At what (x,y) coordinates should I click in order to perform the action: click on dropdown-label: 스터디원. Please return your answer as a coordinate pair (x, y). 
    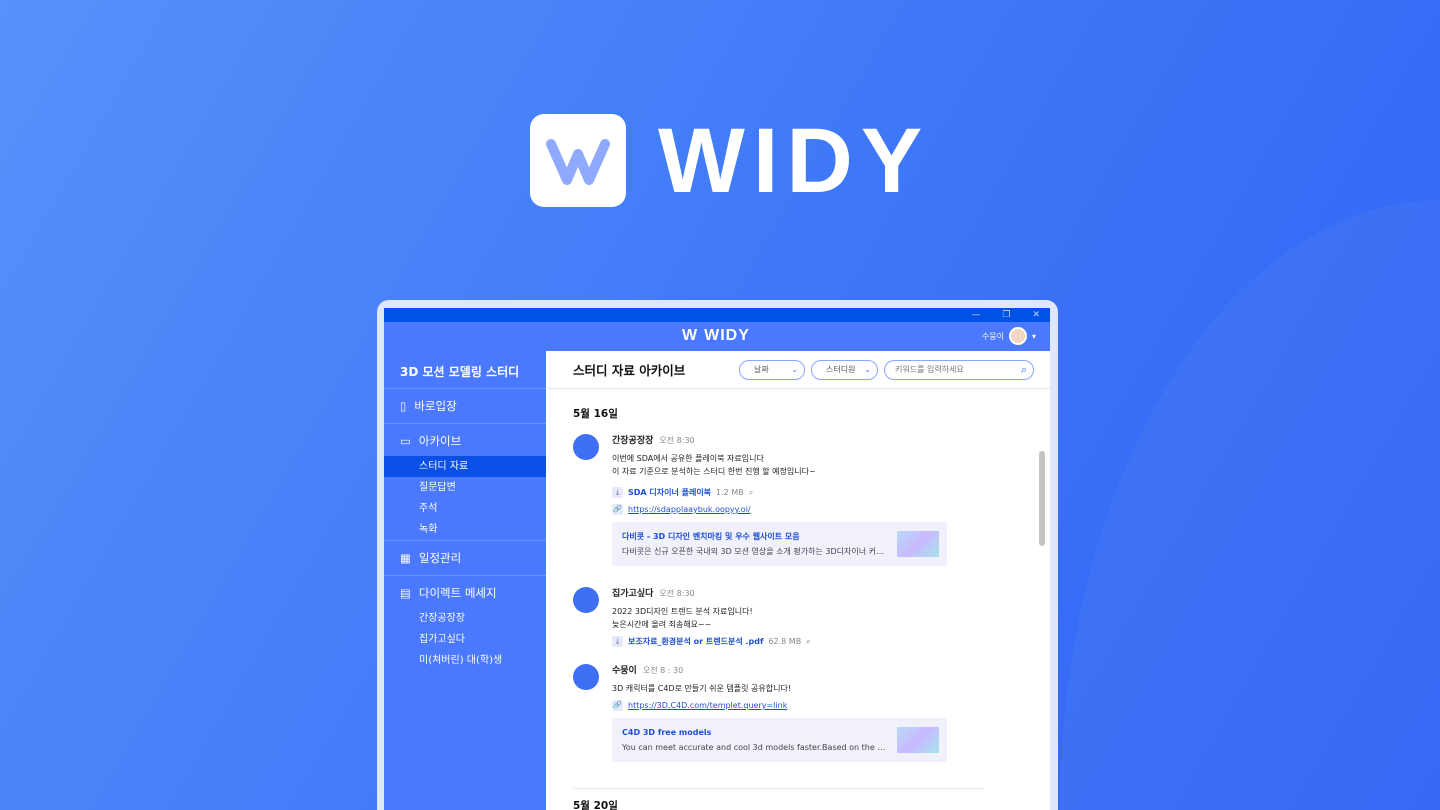
    Looking at the image, I should click on (841, 369).